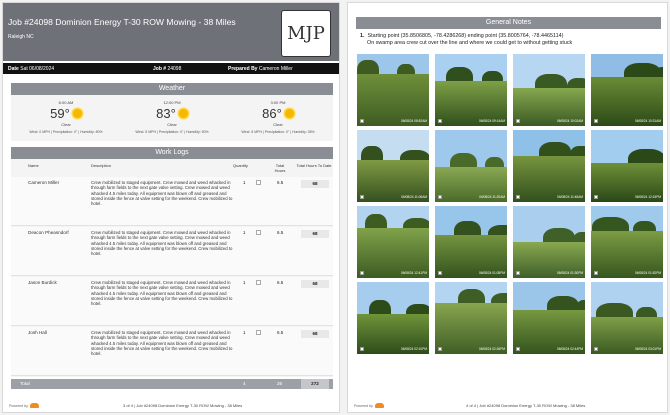  What do you see at coordinates (172, 153) in the screenshot?
I see `work-logs-title: Work Logs` at bounding box center [172, 153].